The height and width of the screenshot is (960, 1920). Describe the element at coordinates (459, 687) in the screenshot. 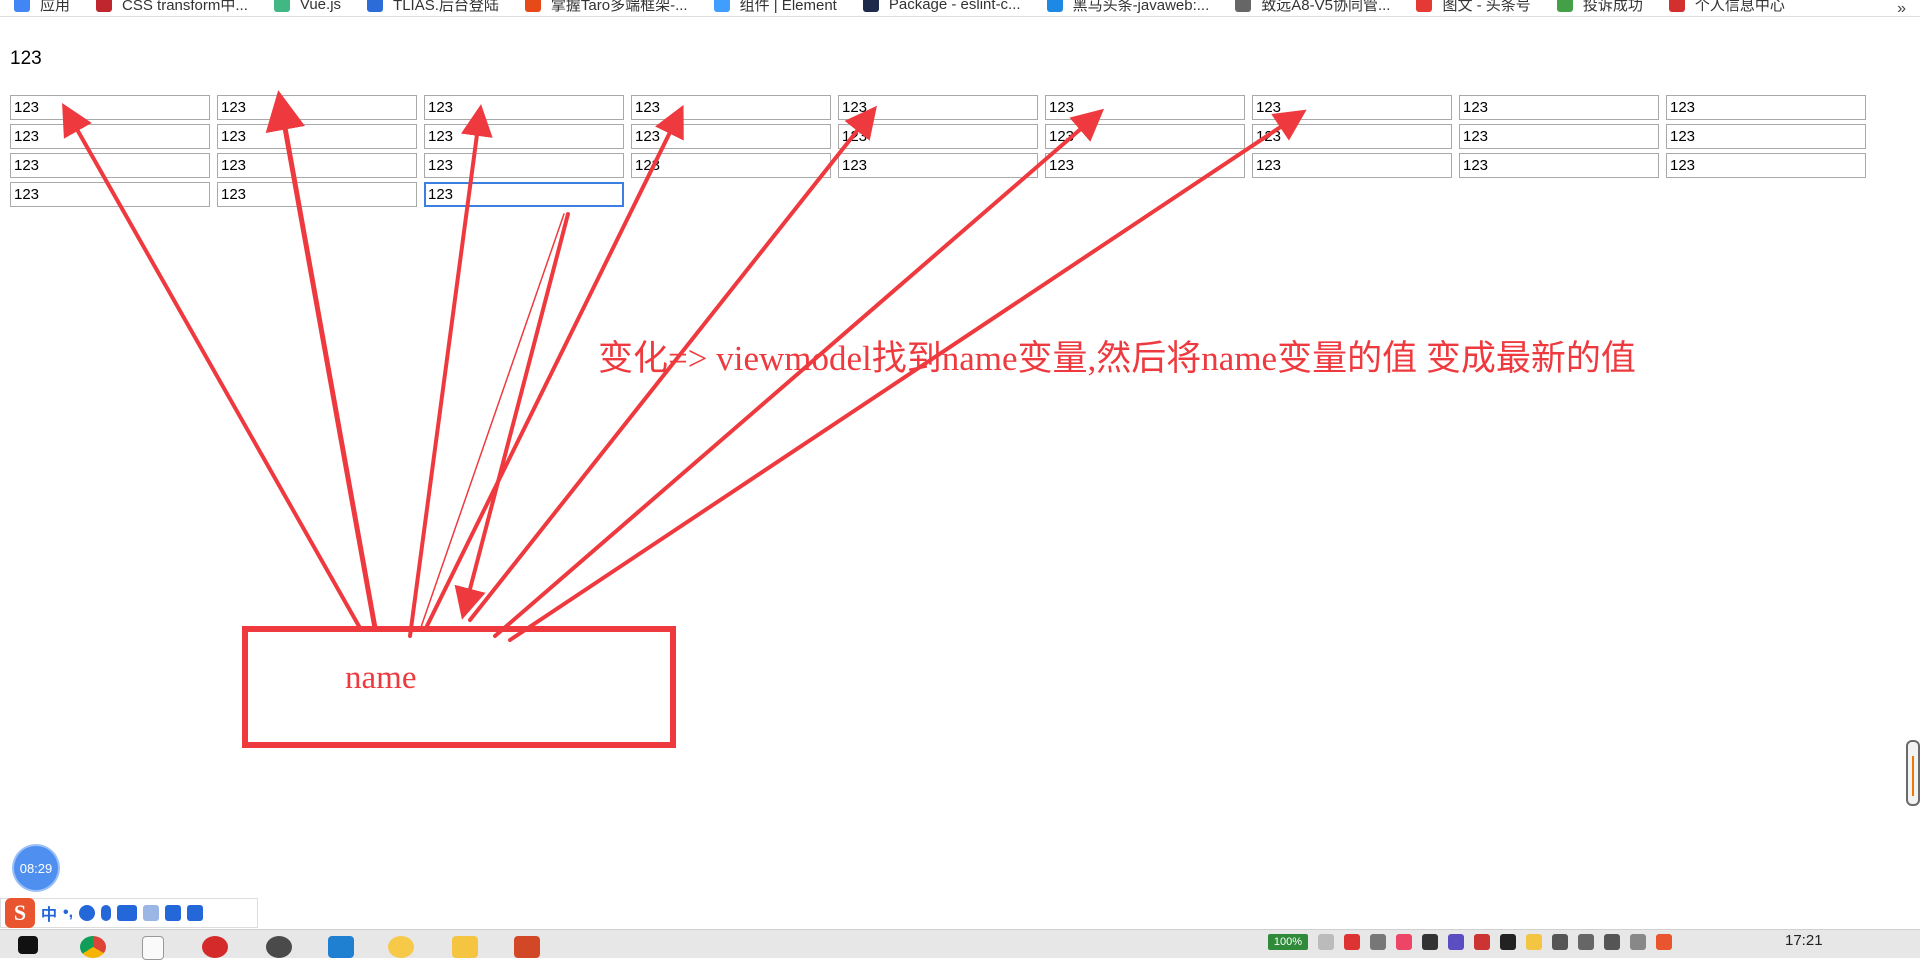

I see `name-variable-box` at that location.